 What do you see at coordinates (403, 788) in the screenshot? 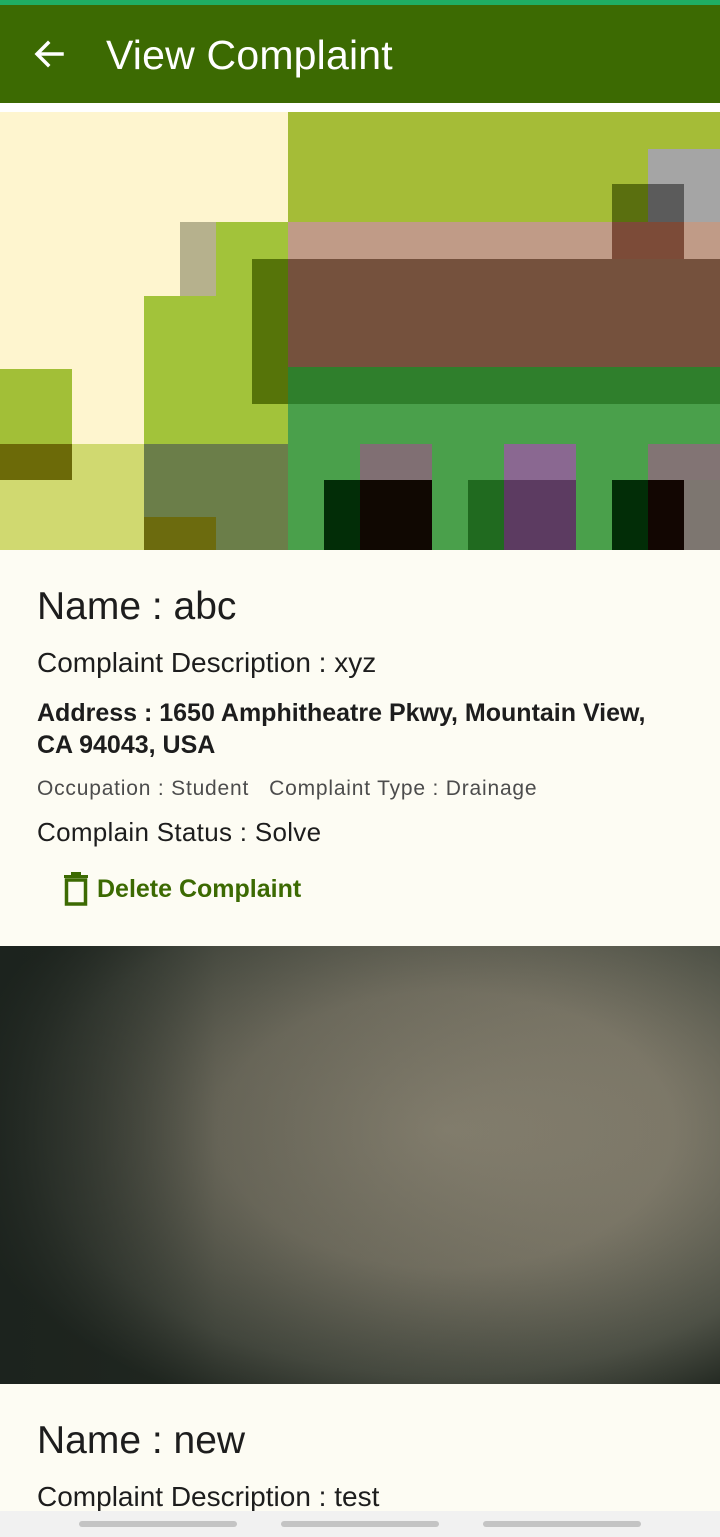
I see `complaint-type-label: Complaint Type : Drainage` at bounding box center [403, 788].